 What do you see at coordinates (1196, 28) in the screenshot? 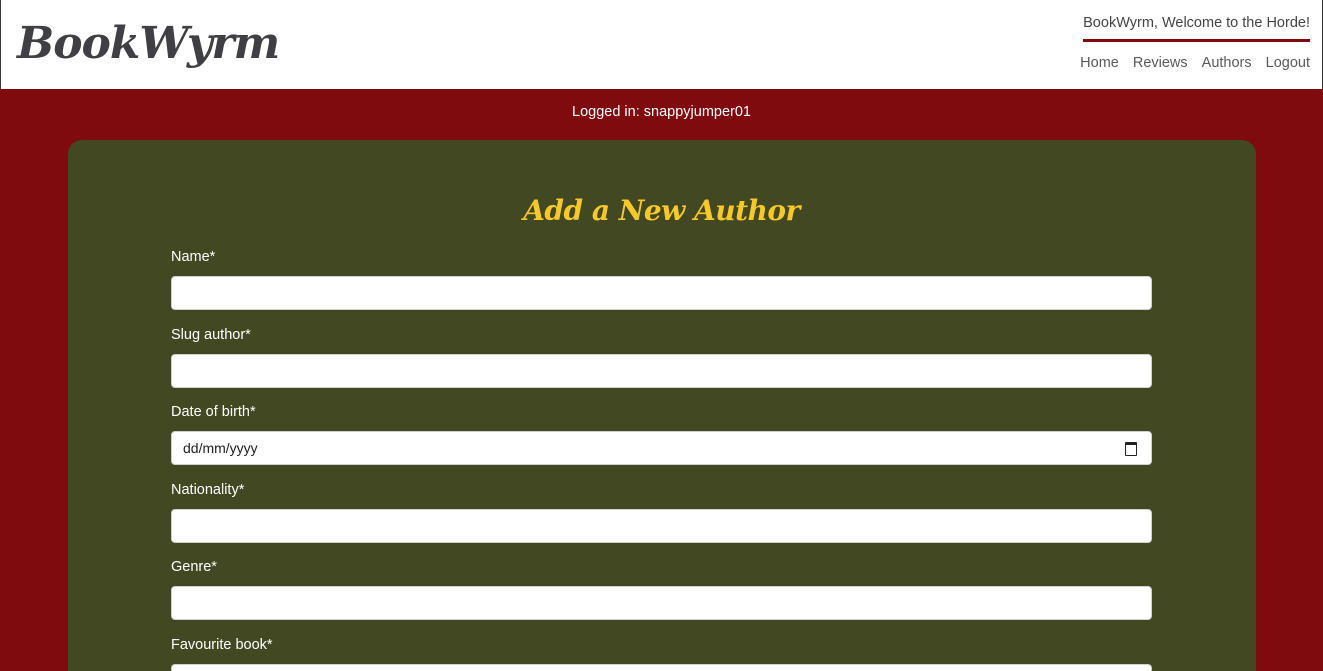
I see `welcome-message: BookWyrm, Welcome to the Horde!` at bounding box center [1196, 28].